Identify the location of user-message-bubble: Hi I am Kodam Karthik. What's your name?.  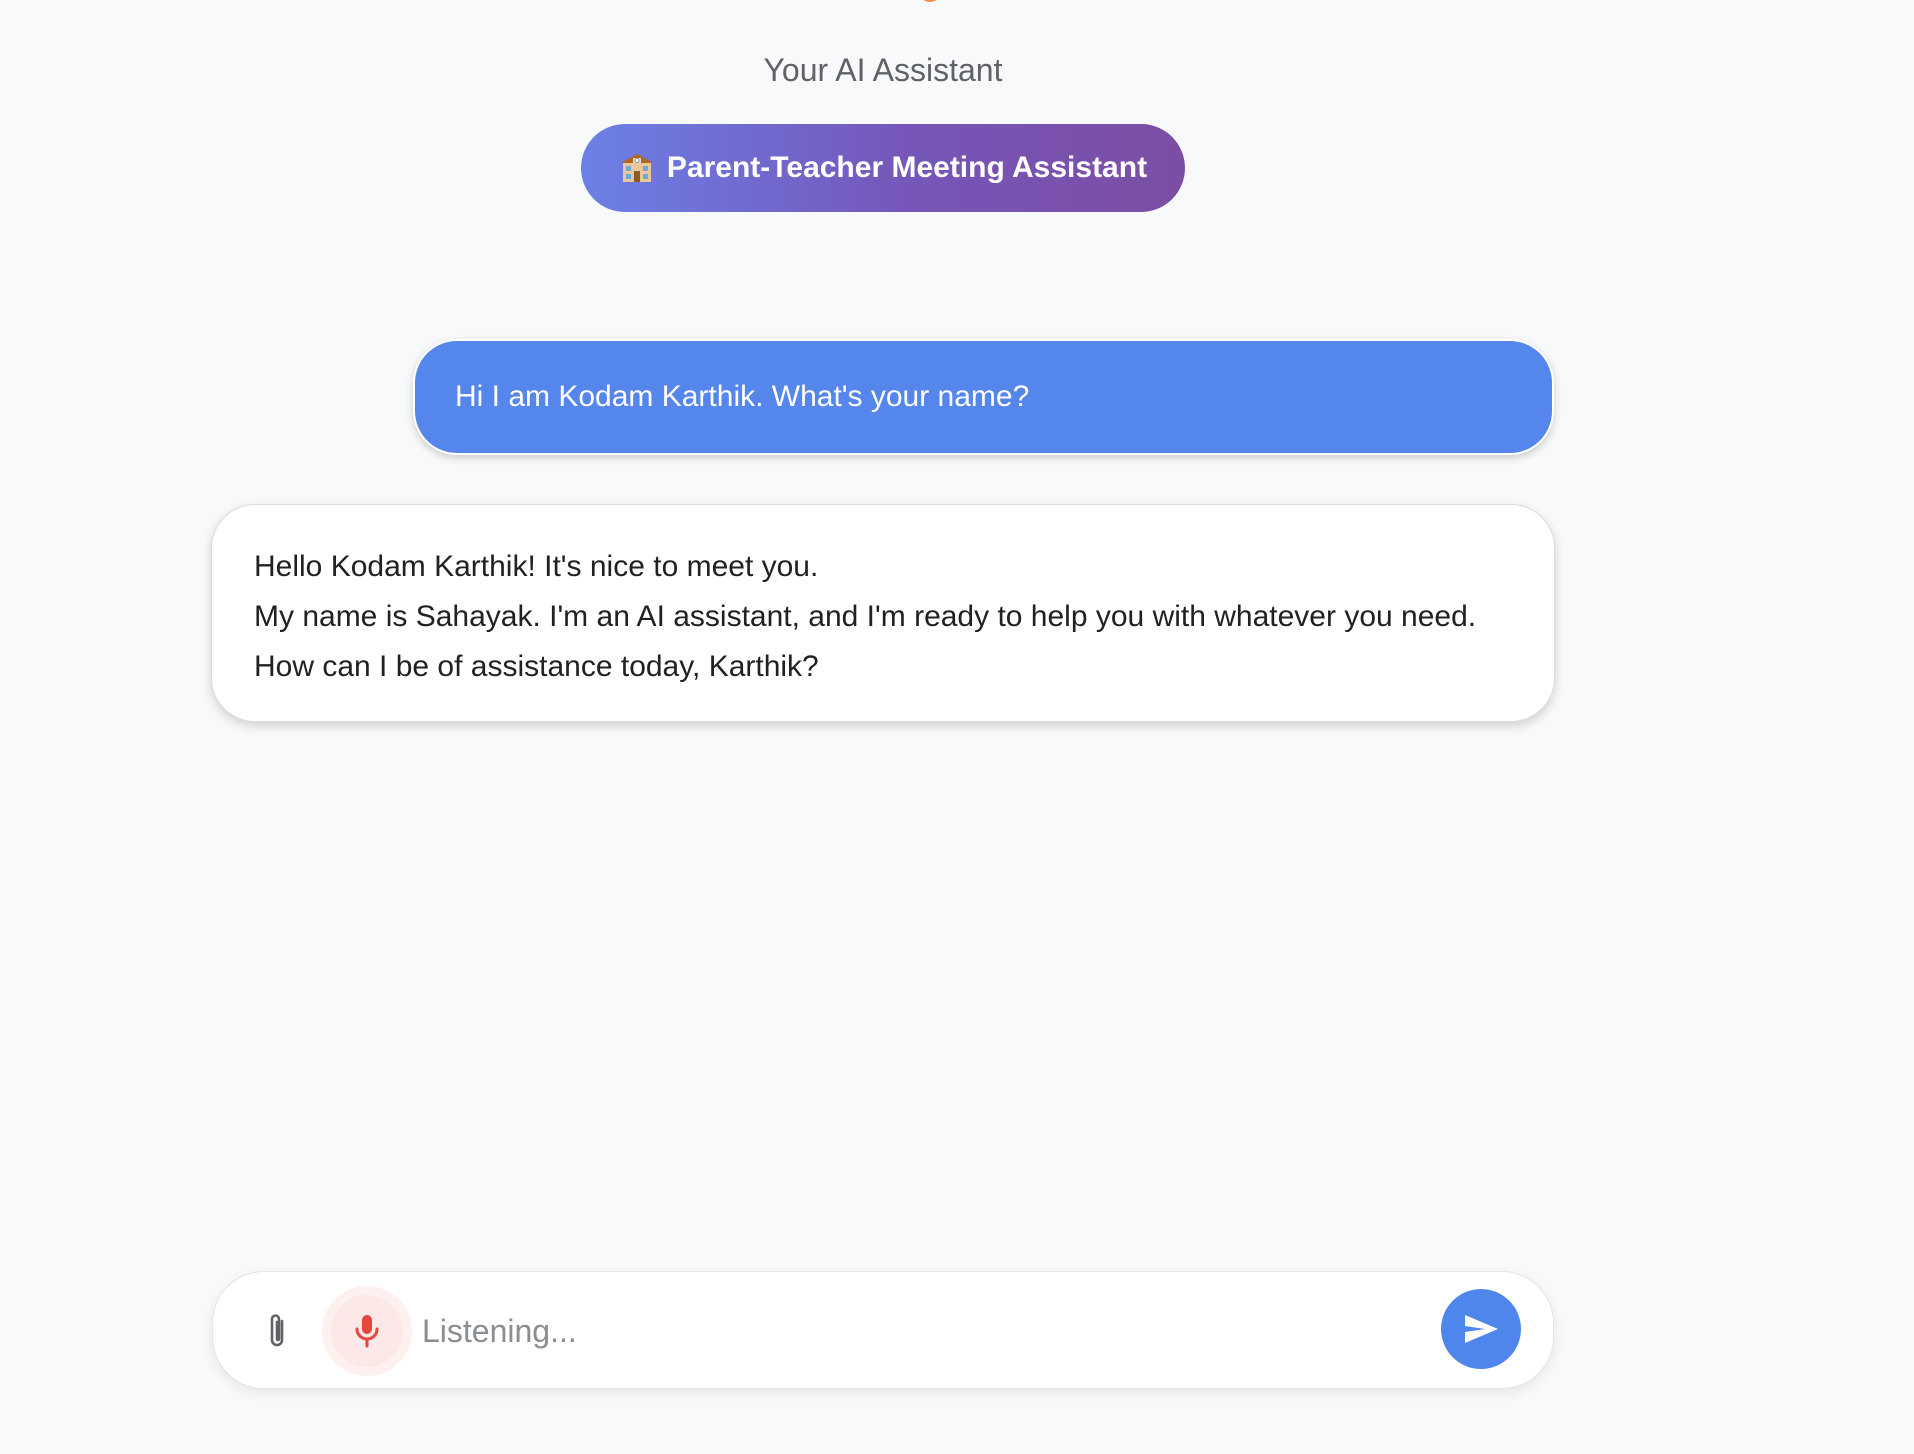
(983, 397).